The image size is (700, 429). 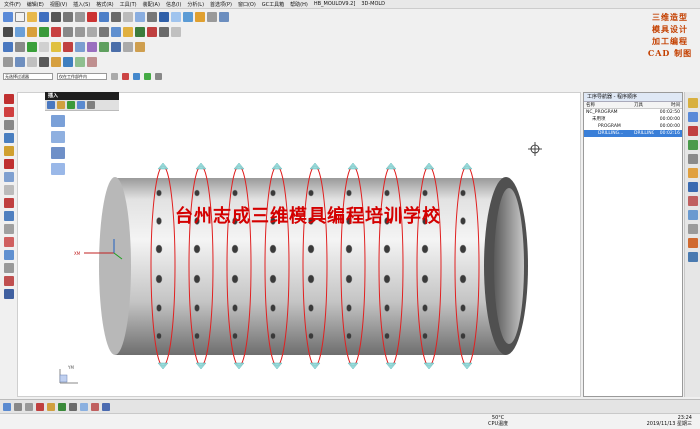 I want to click on spline-icon, so click(x=8, y=151).